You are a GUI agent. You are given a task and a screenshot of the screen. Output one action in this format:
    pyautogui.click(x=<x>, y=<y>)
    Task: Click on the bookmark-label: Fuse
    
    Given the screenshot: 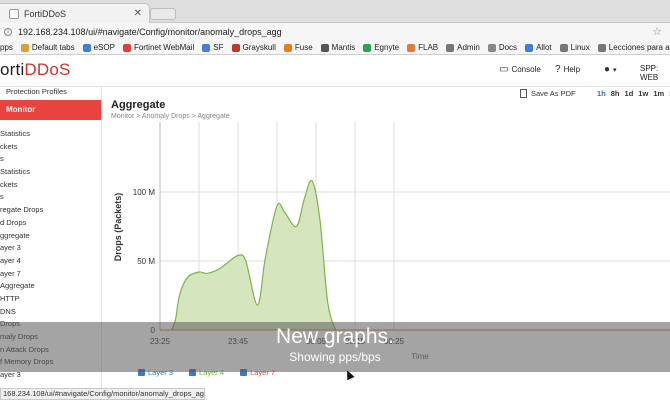 What is the action you would take?
    pyautogui.click(x=303, y=47)
    